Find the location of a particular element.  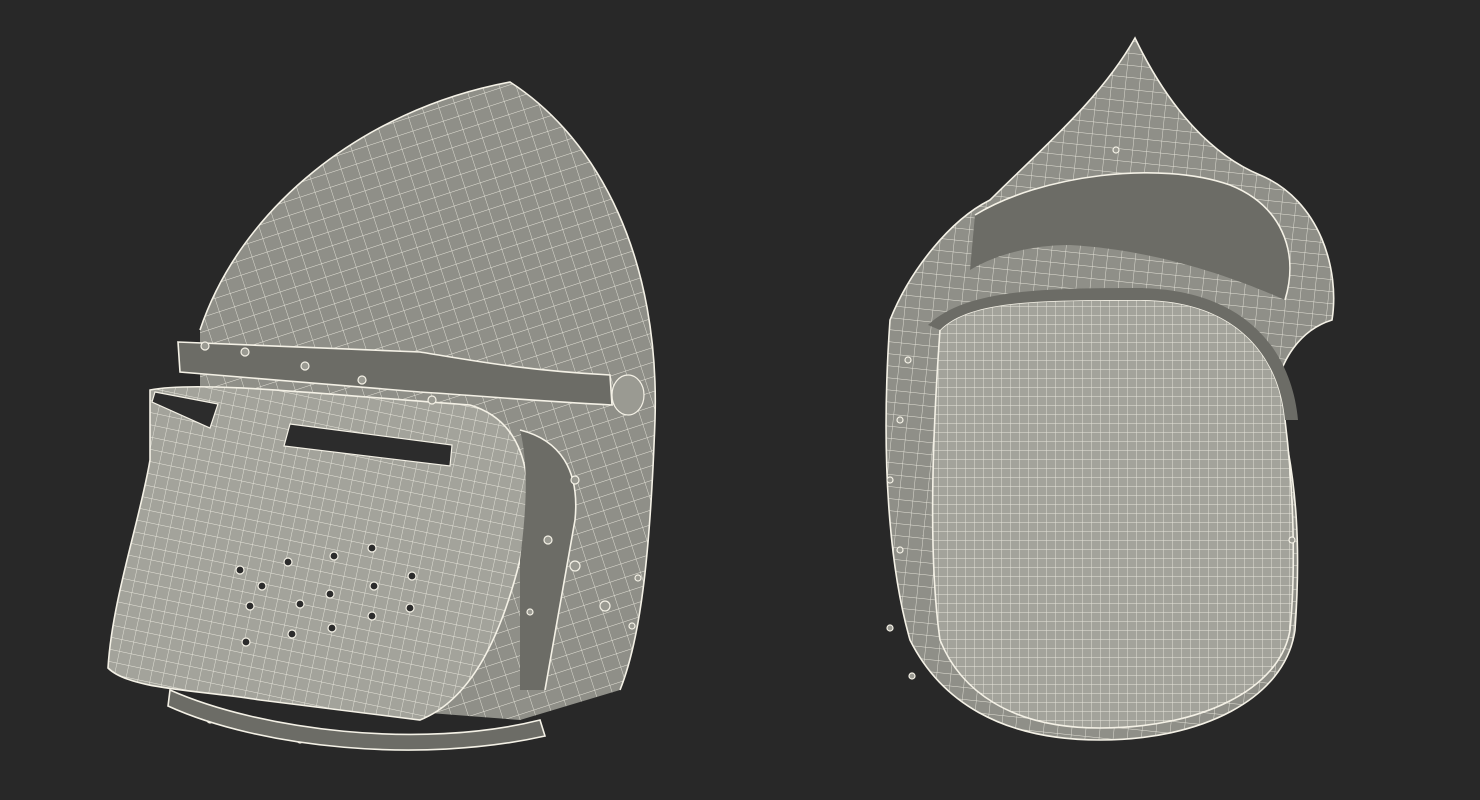

visor-pivot is located at coordinates (628, 395).